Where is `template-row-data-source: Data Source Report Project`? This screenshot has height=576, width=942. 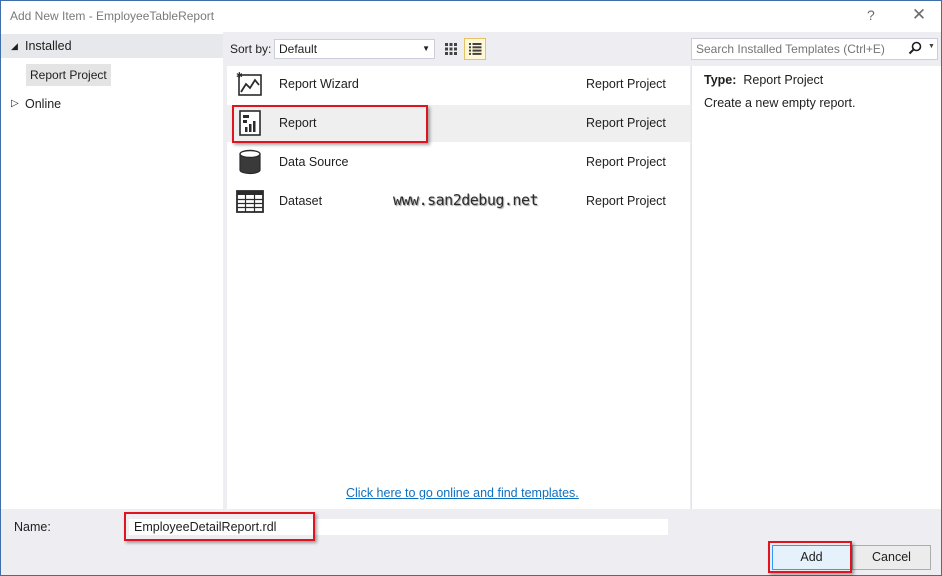
template-row-data-source: Data Source Report Project is located at coordinates (458, 162).